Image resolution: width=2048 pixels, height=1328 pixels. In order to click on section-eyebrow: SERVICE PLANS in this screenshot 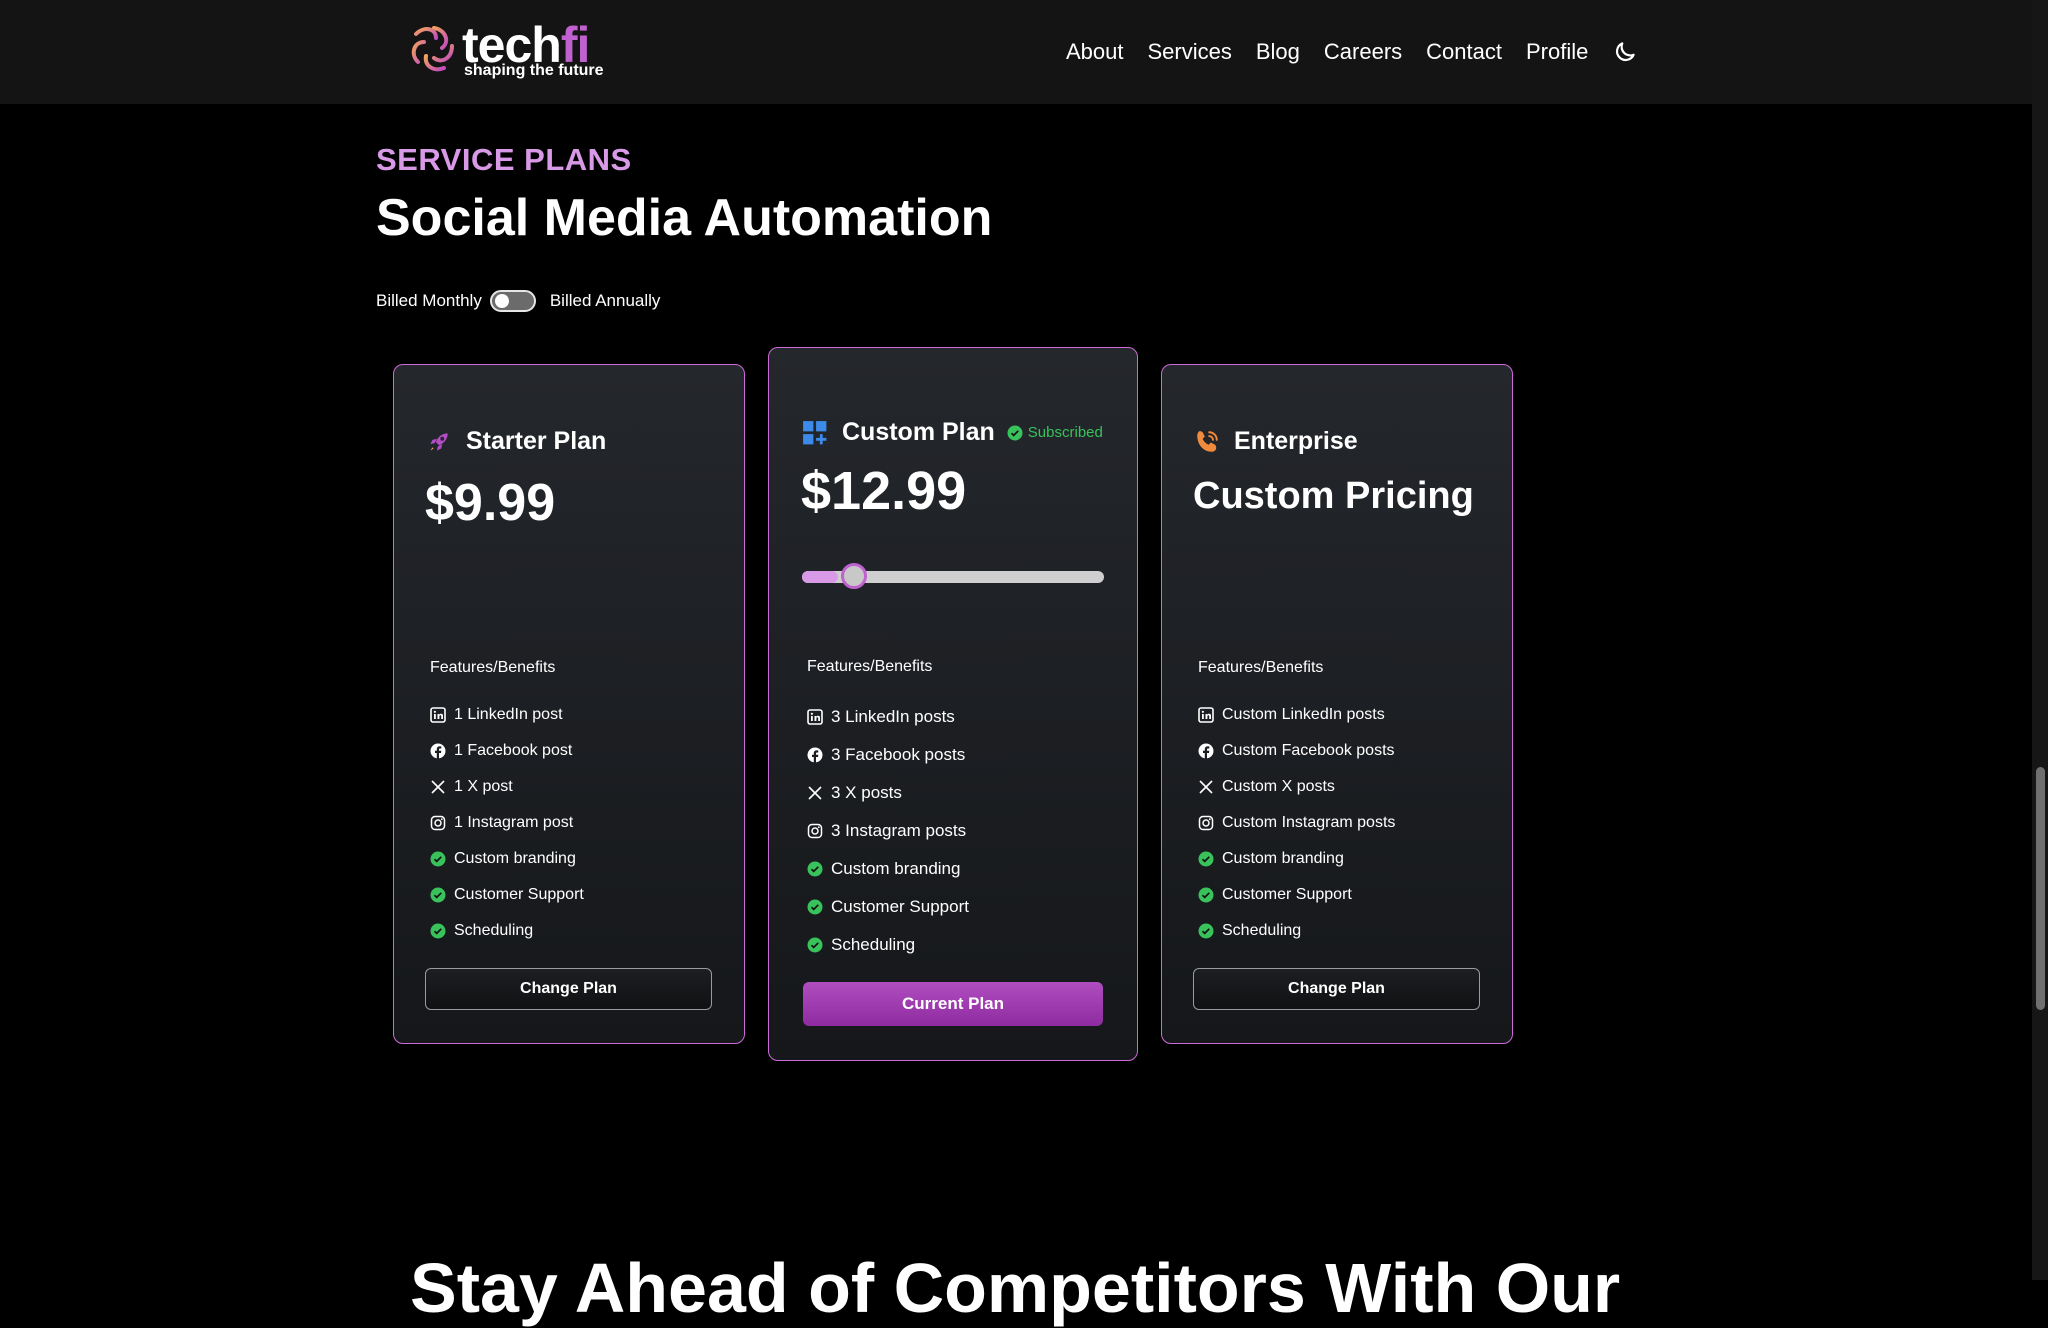, I will do `click(504, 159)`.